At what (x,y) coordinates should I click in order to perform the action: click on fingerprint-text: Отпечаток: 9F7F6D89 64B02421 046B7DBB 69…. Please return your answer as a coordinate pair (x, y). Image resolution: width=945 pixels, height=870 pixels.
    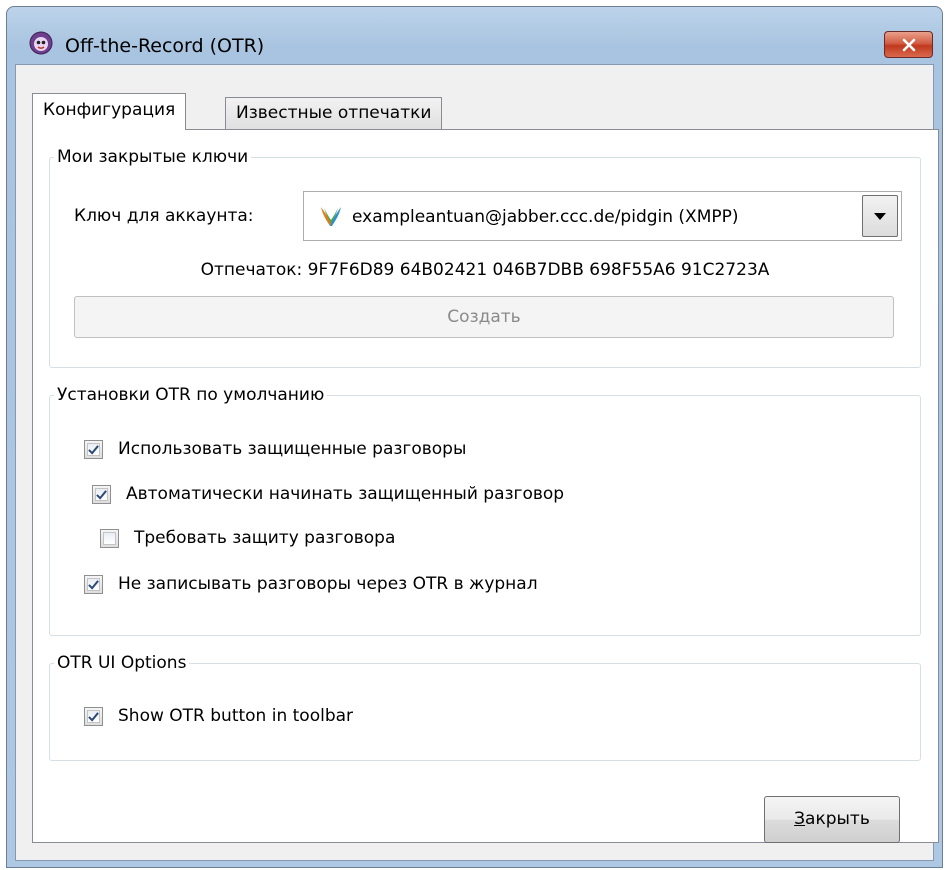
    Looking at the image, I should click on (485, 270).